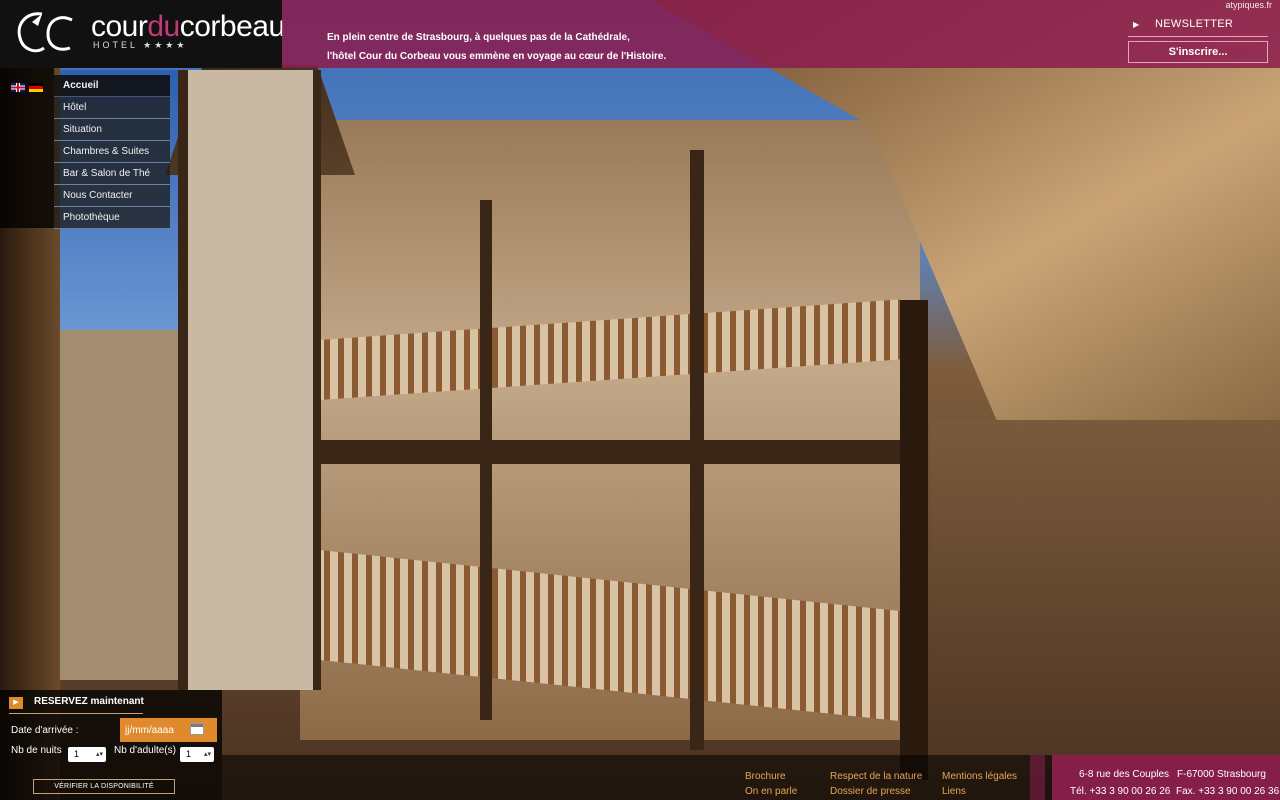 This screenshot has width=1280, height=800. What do you see at coordinates (140, 45) in the screenshot?
I see `logo-subtitle: HOTEL ★★★★` at bounding box center [140, 45].